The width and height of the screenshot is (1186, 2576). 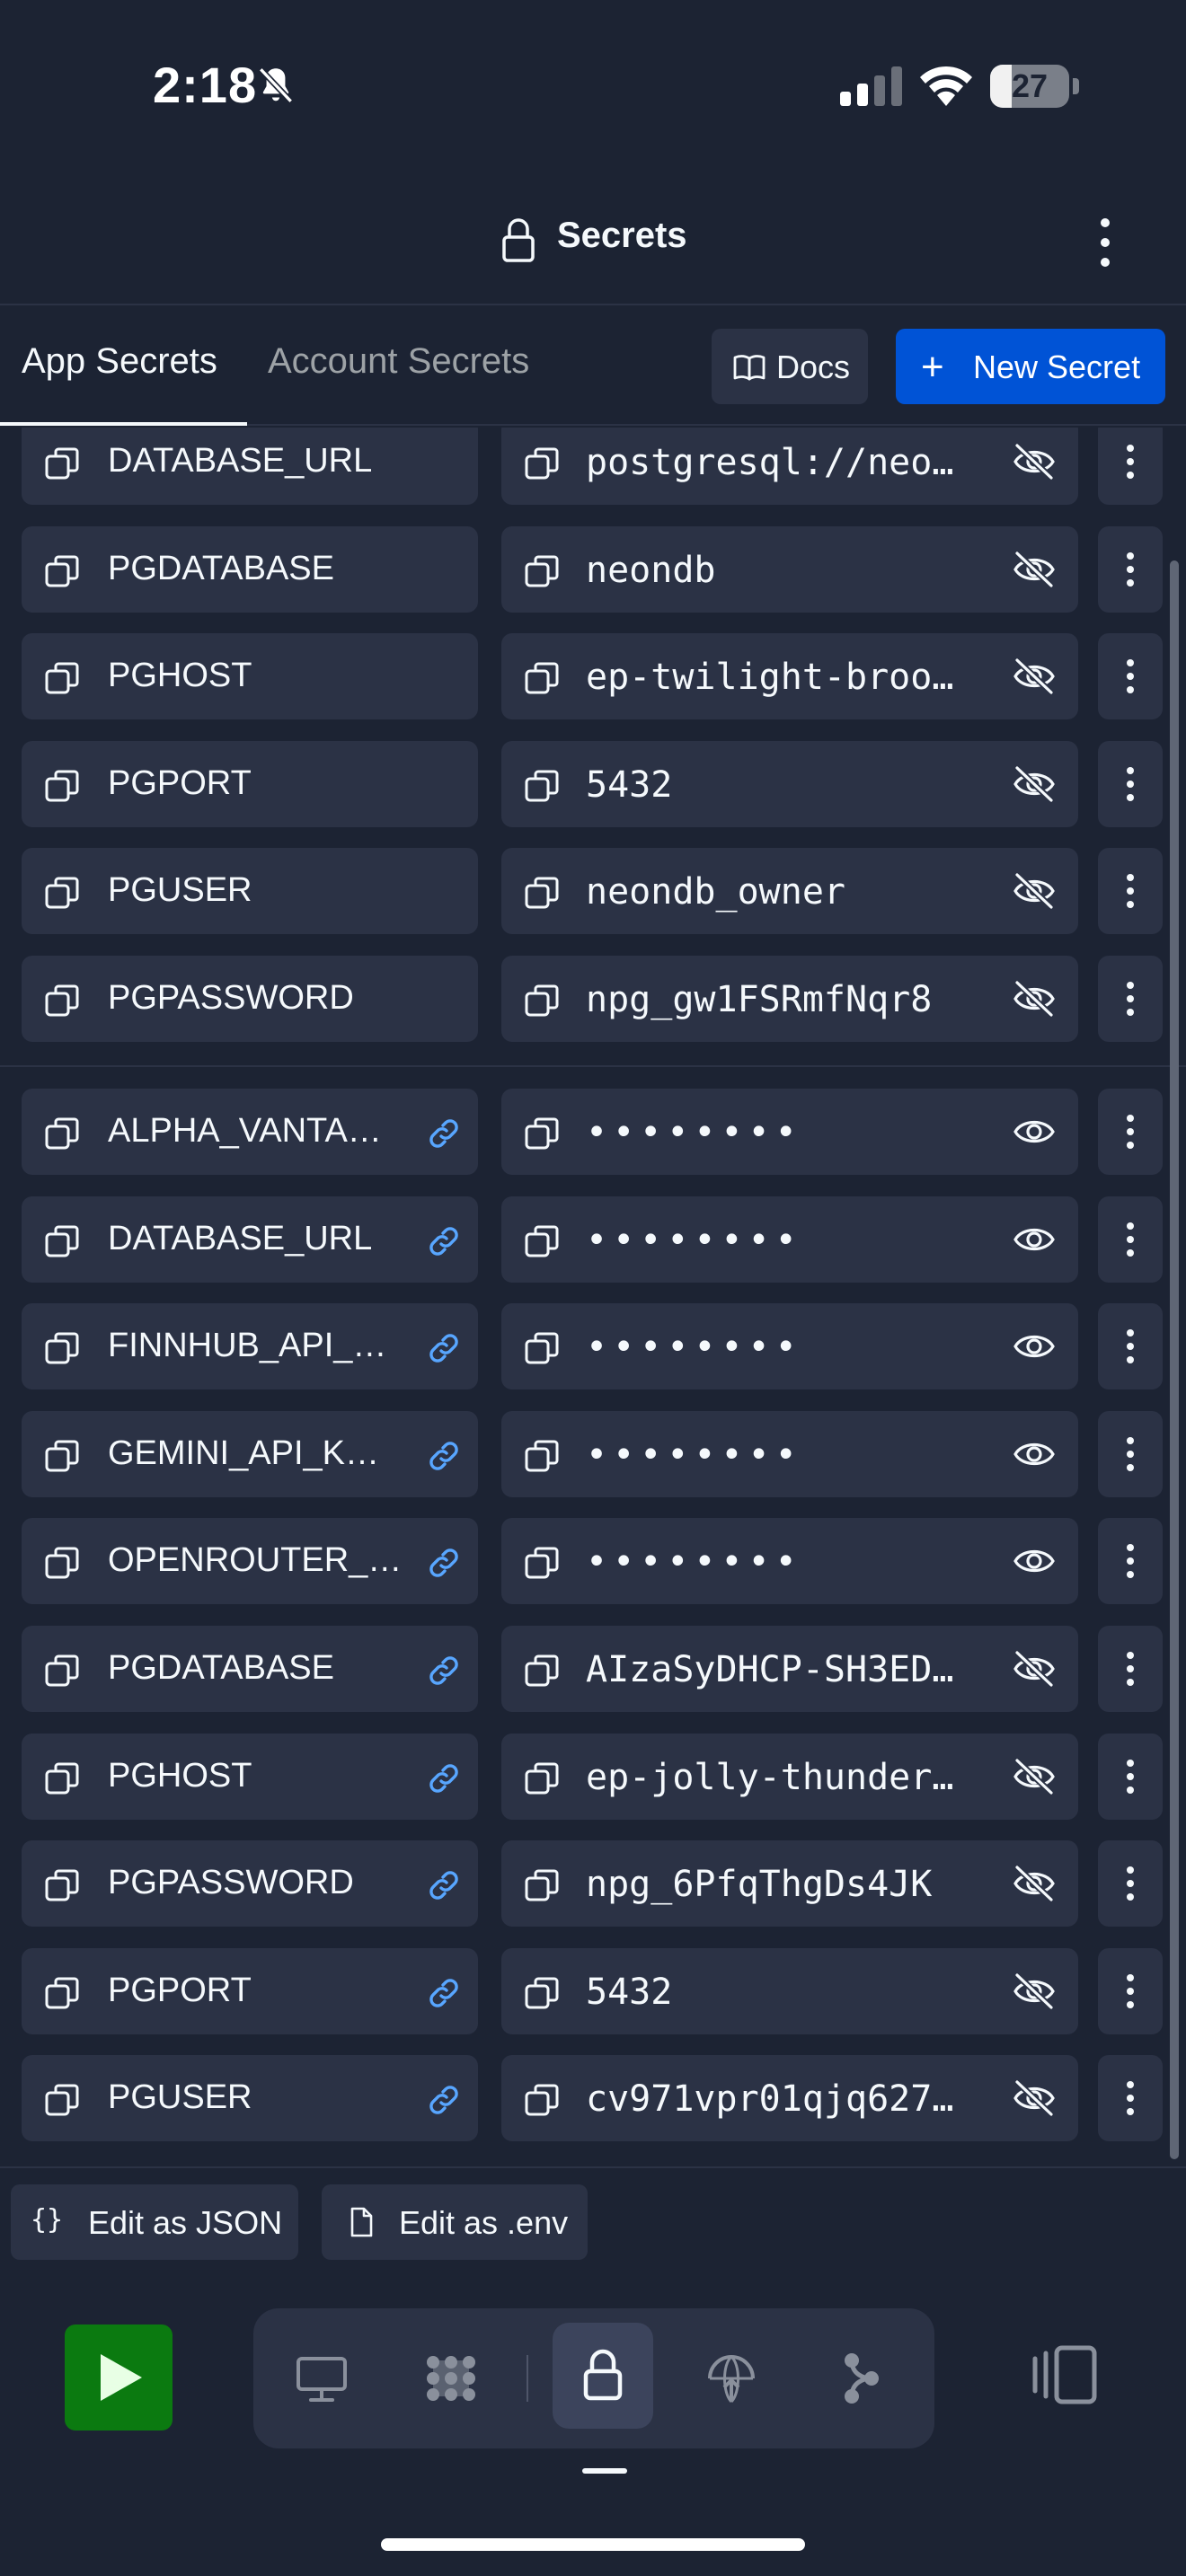 I want to click on secret-key-field: PGHOST, so click(x=250, y=1776).